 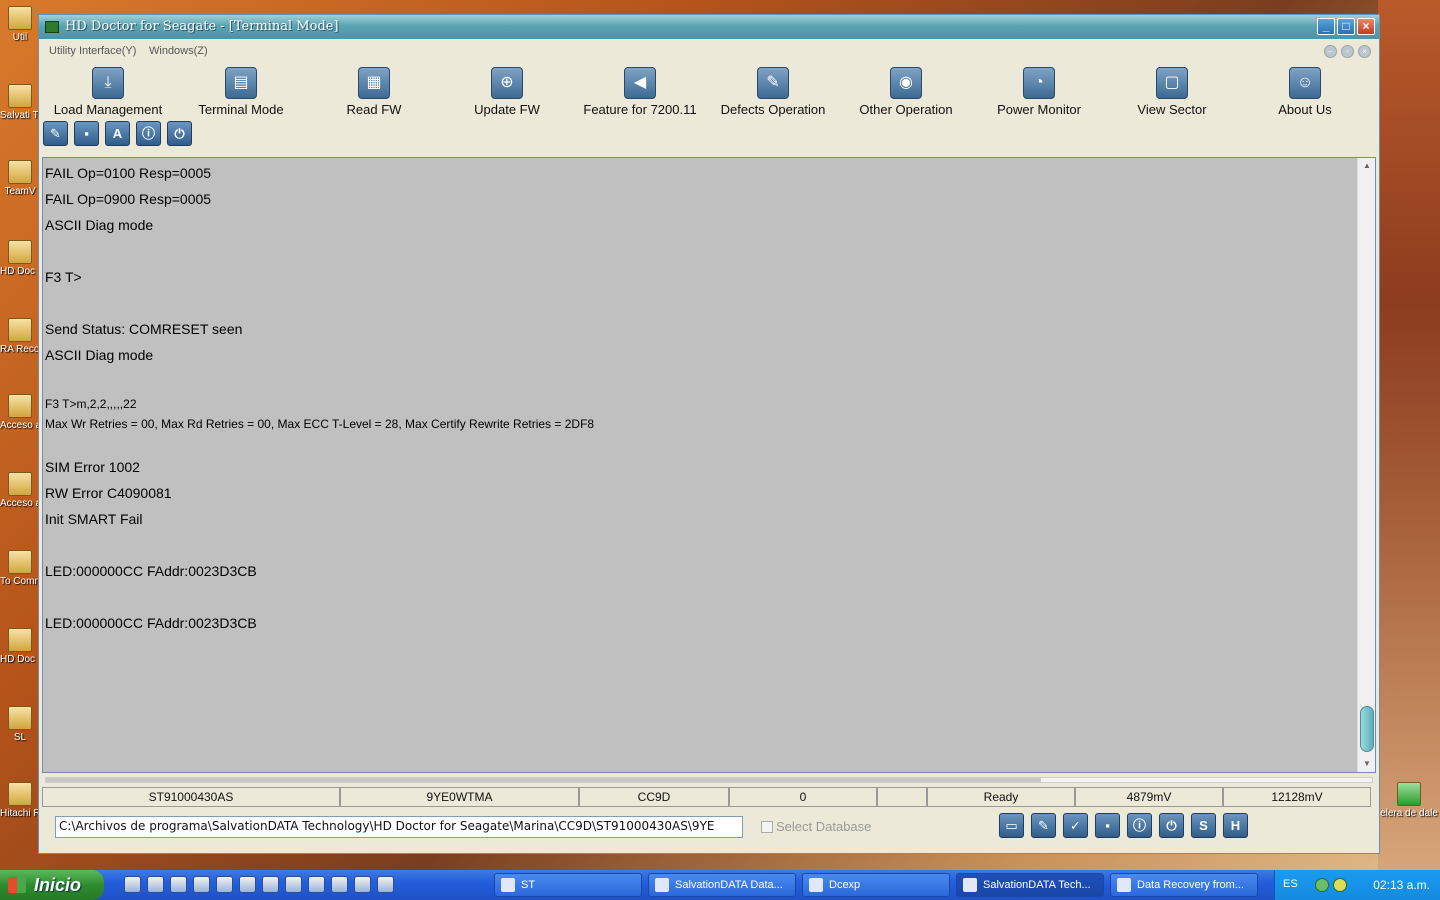 What do you see at coordinates (876, 885) in the screenshot?
I see `task-dcexp: Dcexp` at bounding box center [876, 885].